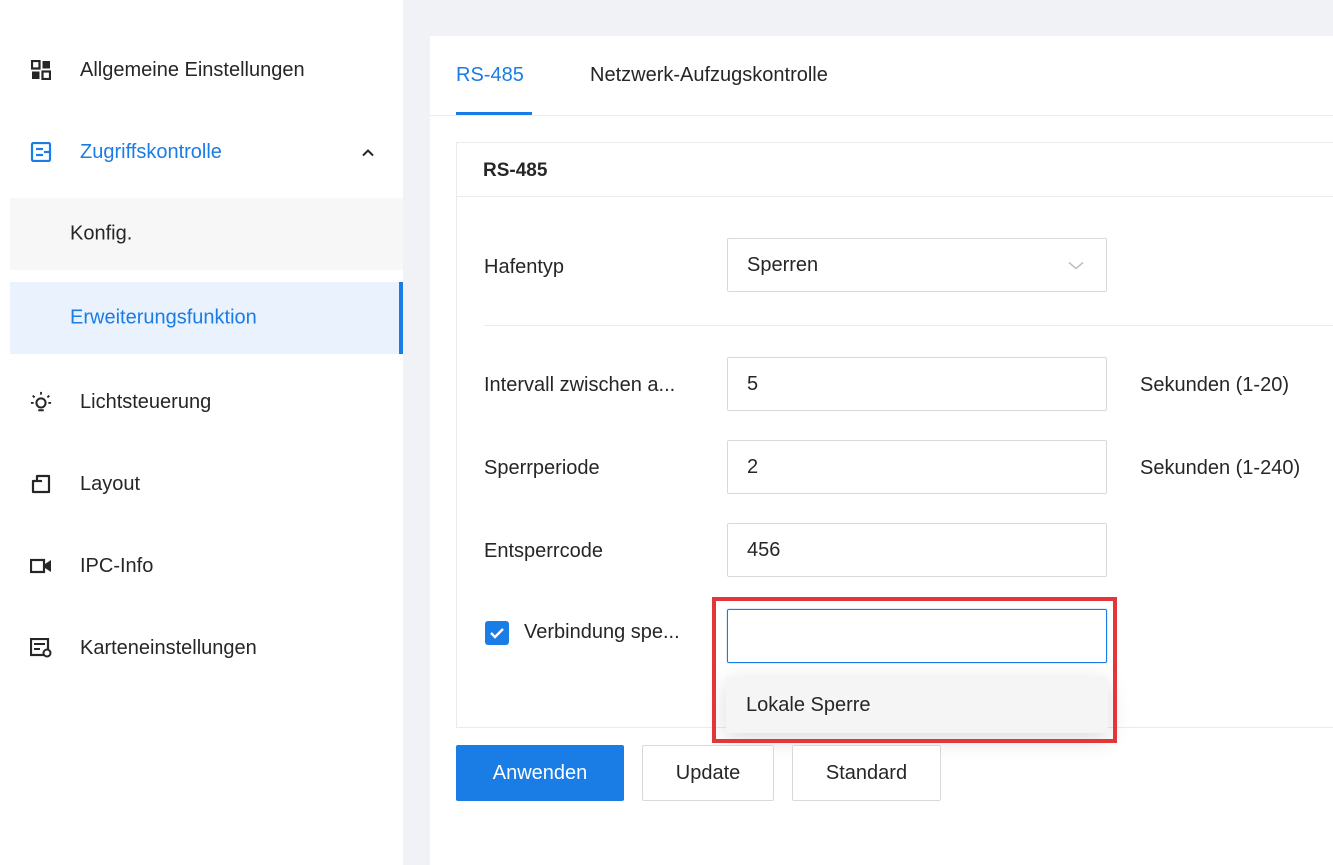 The image size is (1333, 865). I want to click on sidebar-item-label: Layout, so click(110, 483).